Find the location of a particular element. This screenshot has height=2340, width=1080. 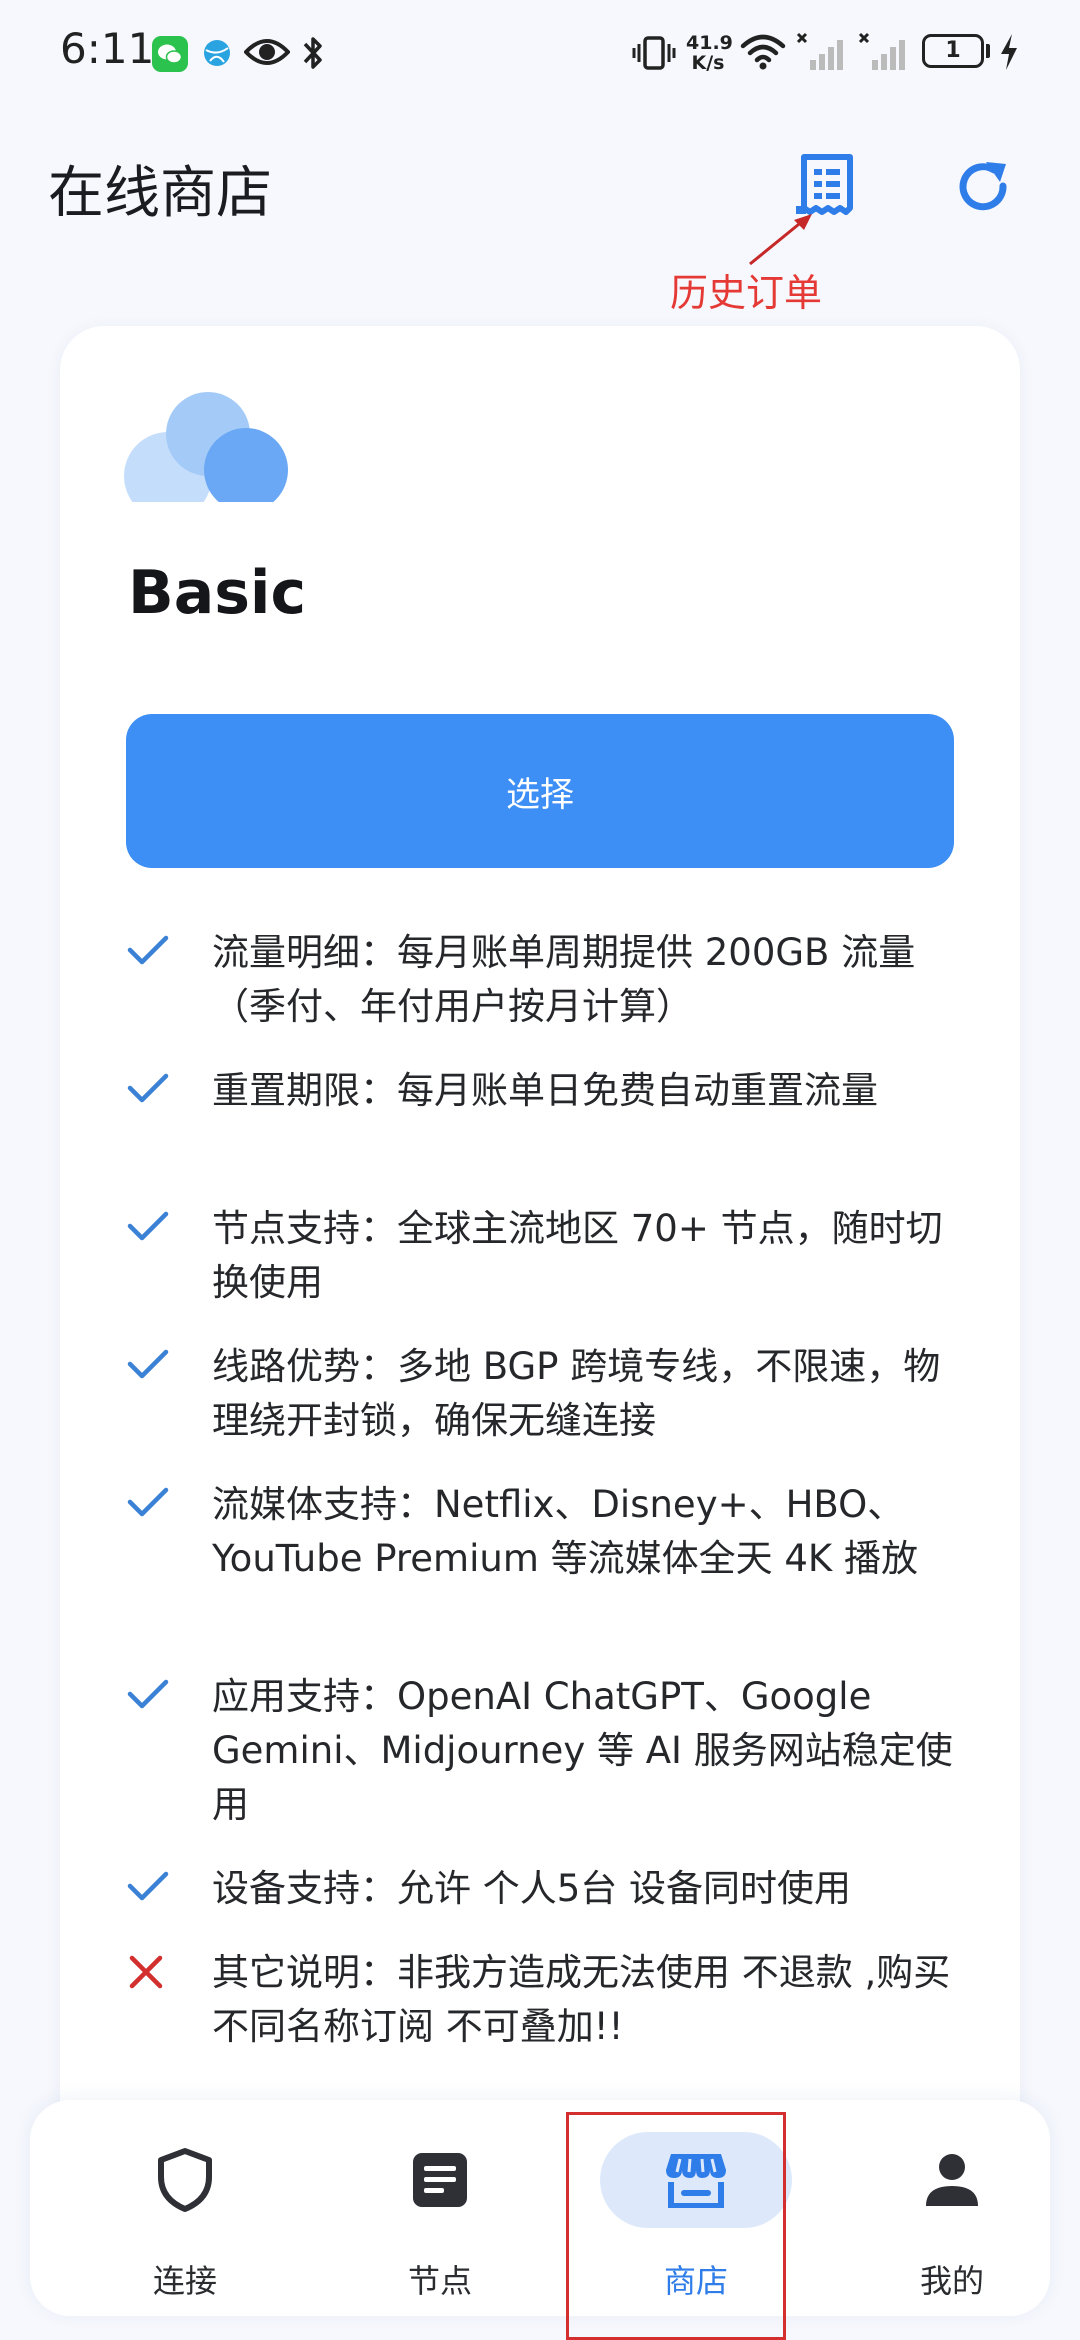

feature-item: 设备支持：允许 个人5台 设备同时使用 is located at coordinates (541, 1889).